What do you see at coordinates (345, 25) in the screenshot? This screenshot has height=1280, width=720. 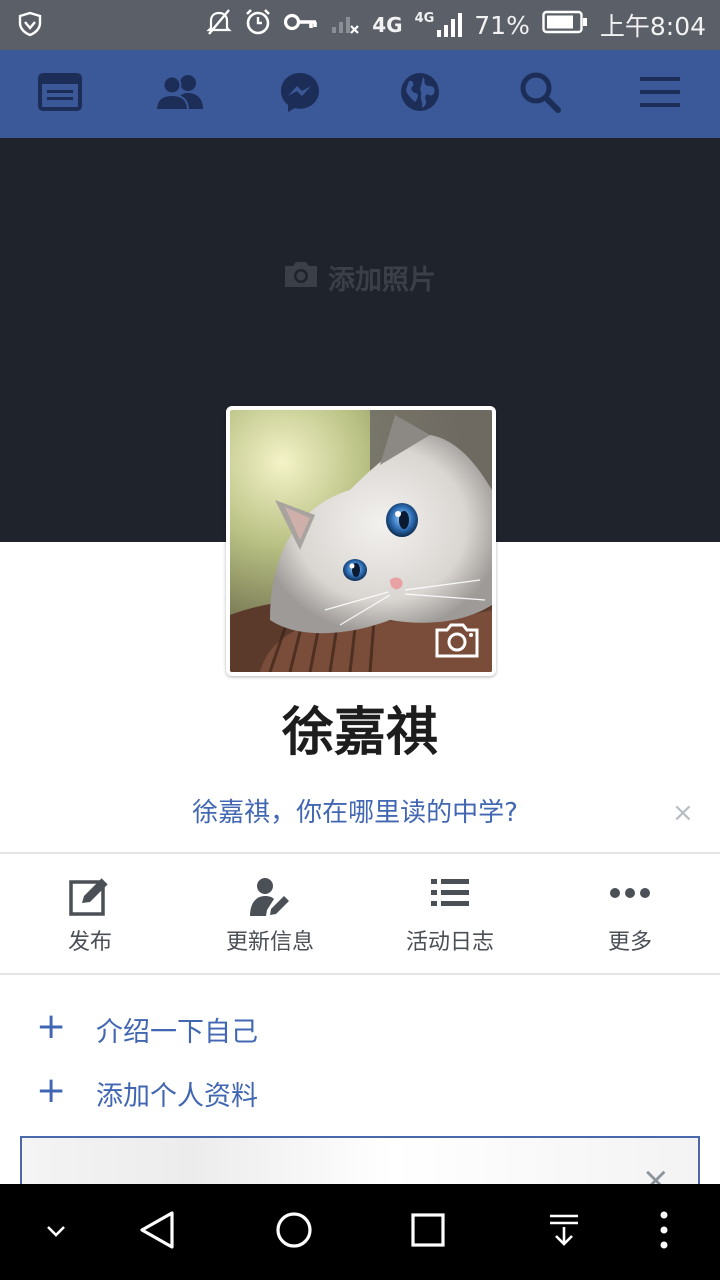 I see `signal-empty-icon` at bounding box center [345, 25].